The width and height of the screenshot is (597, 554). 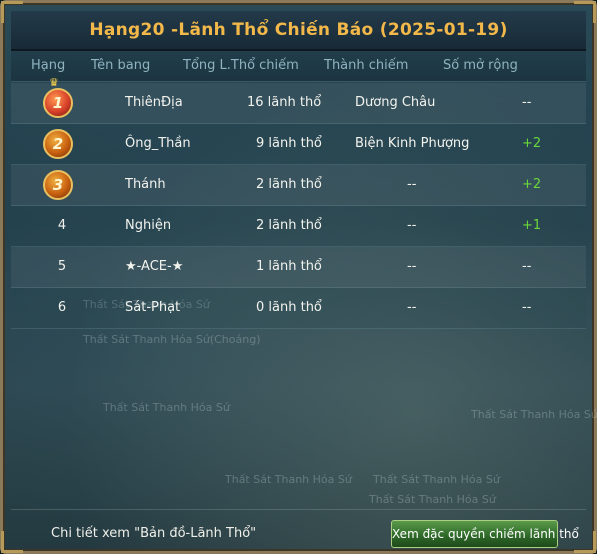 I want to click on table-row: 1 ♛ ThiênĐịa 16 lãnh thổ Dương Châu --, so click(x=298, y=100).